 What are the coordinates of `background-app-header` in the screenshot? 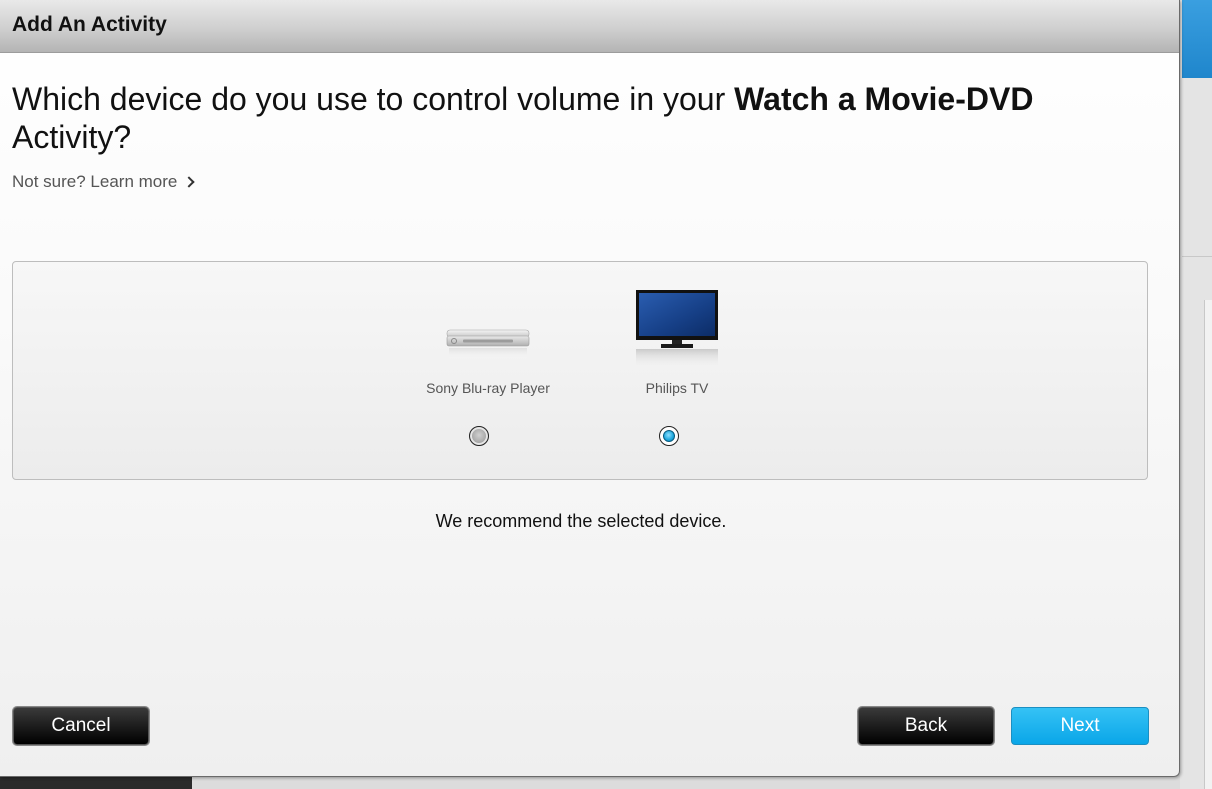 It's located at (1197, 39).